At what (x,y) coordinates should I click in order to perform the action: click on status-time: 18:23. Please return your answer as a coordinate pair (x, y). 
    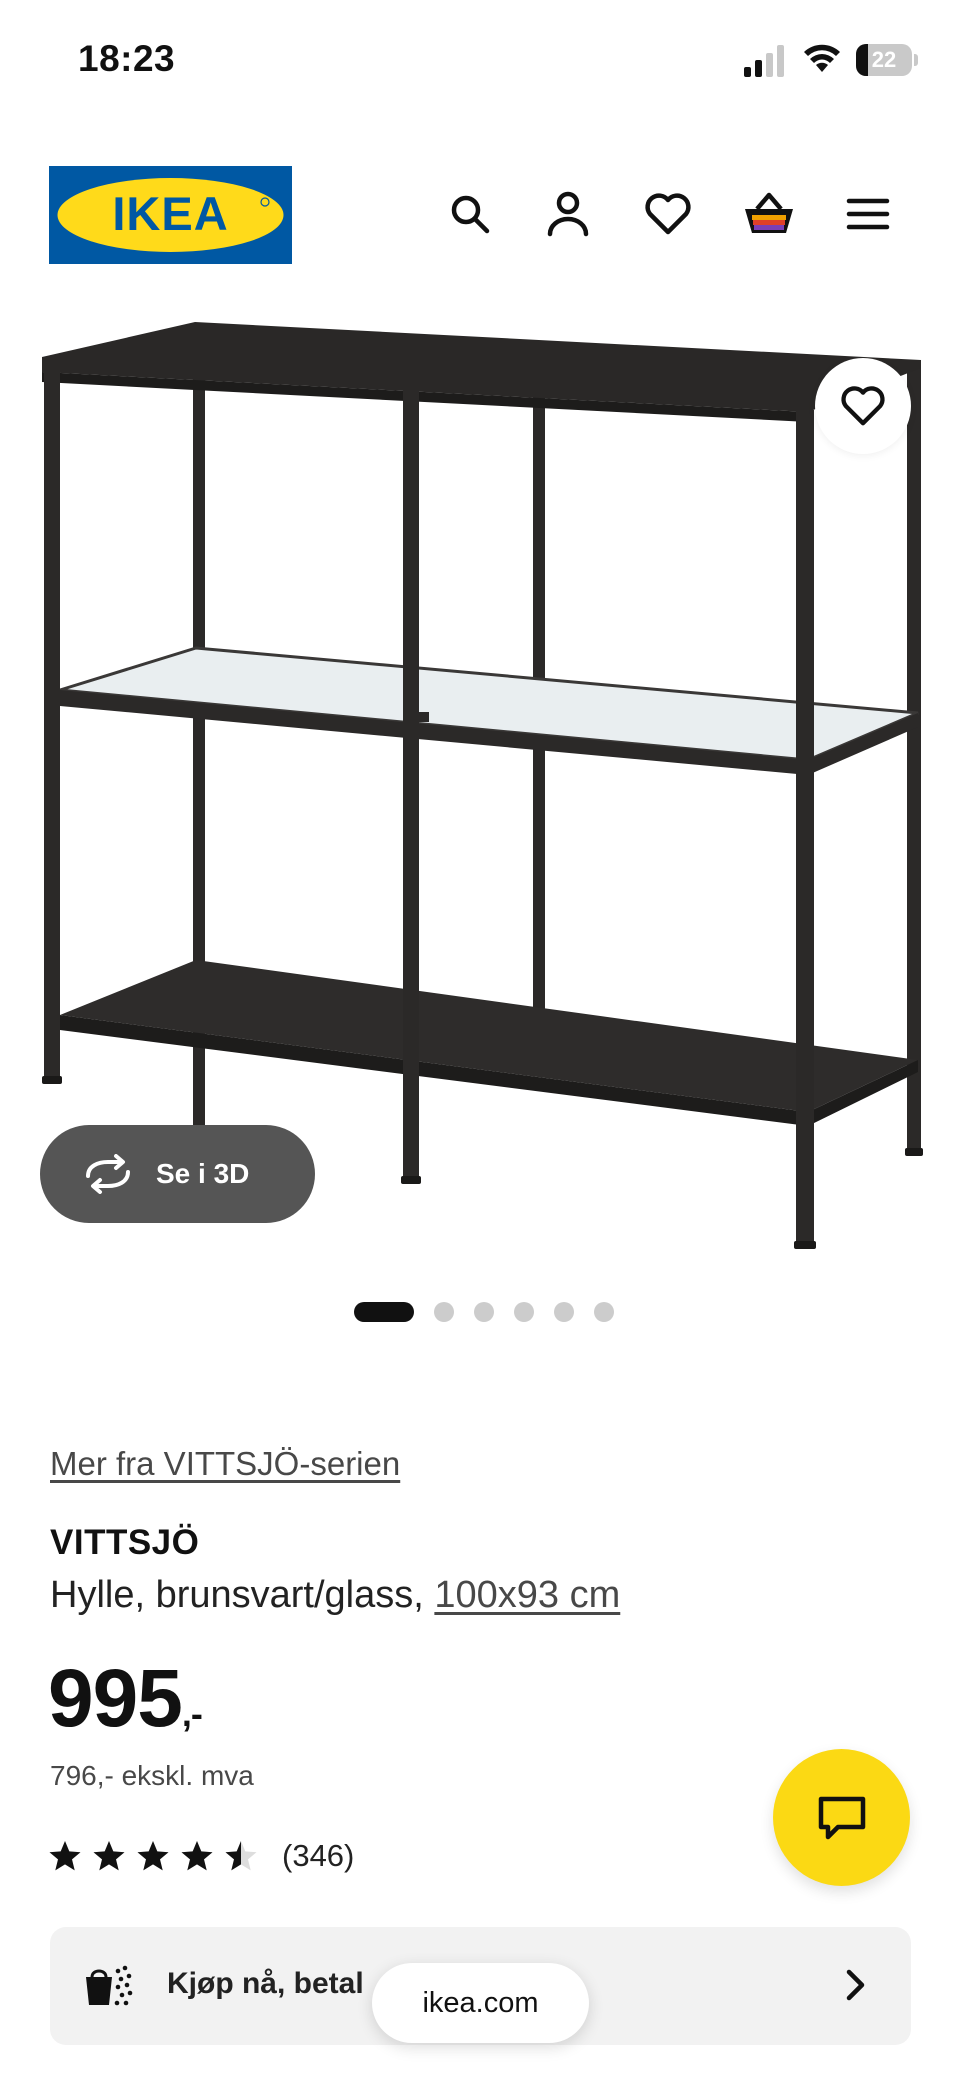
    Looking at the image, I should click on (127, 58).